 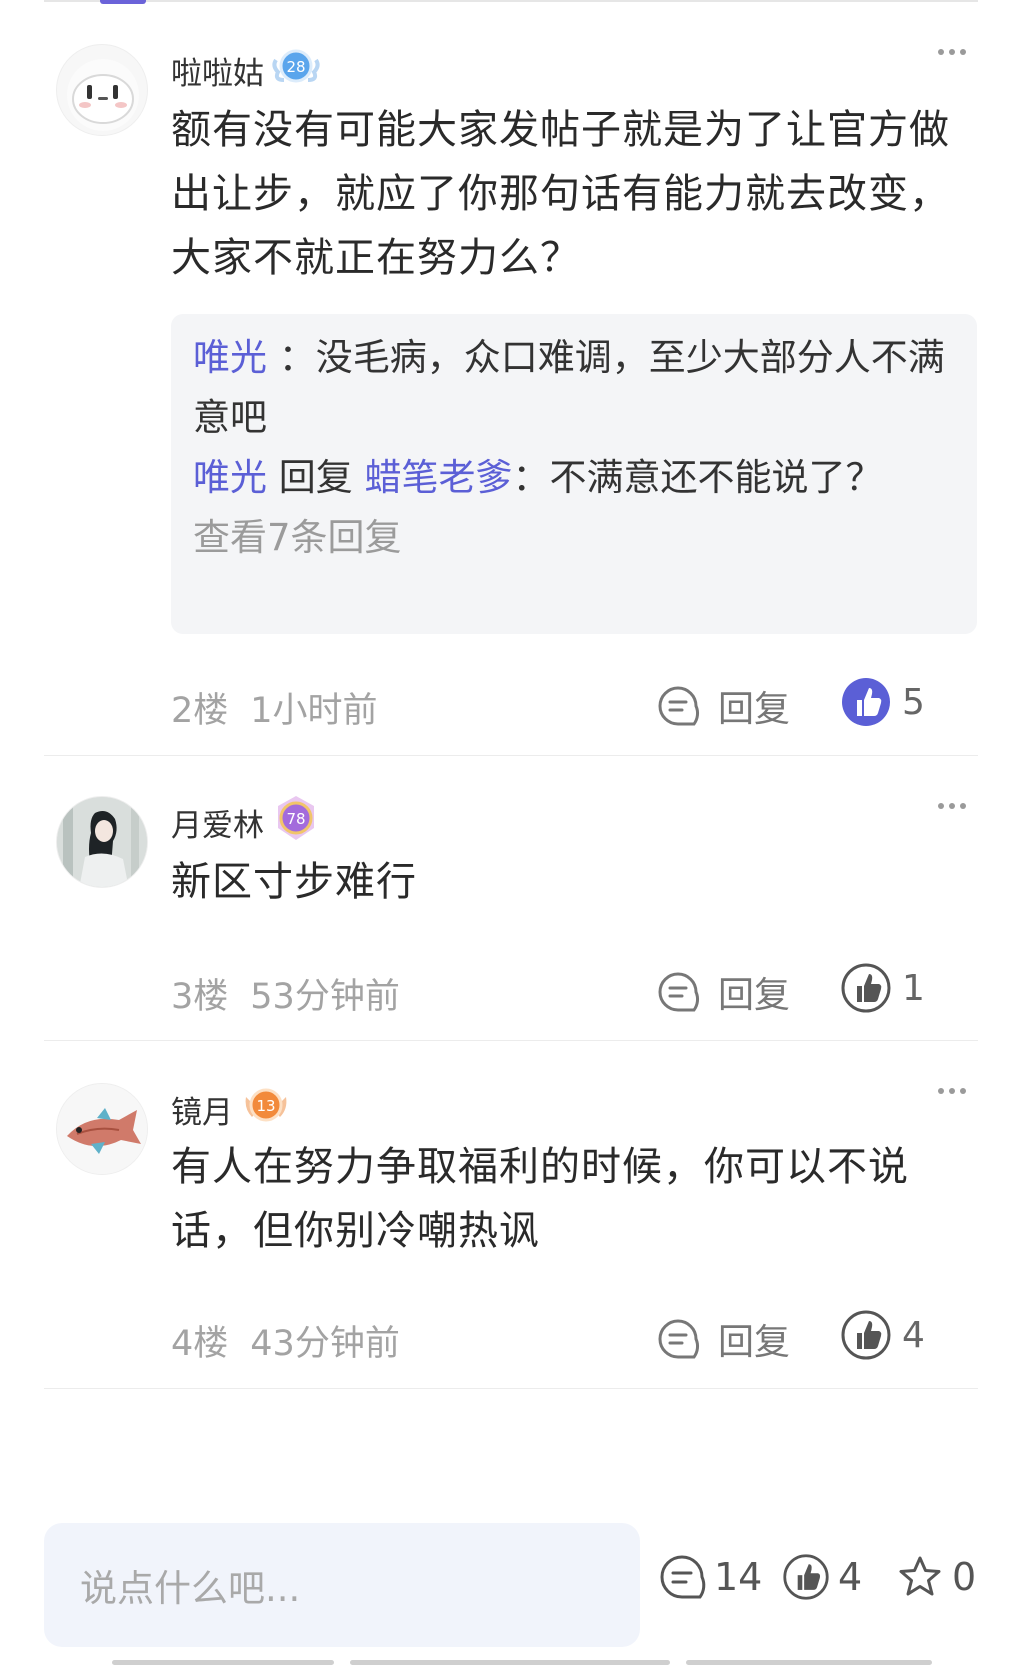 I want to click on timestamp: 43分钟前, so click(x=325, y=1344).